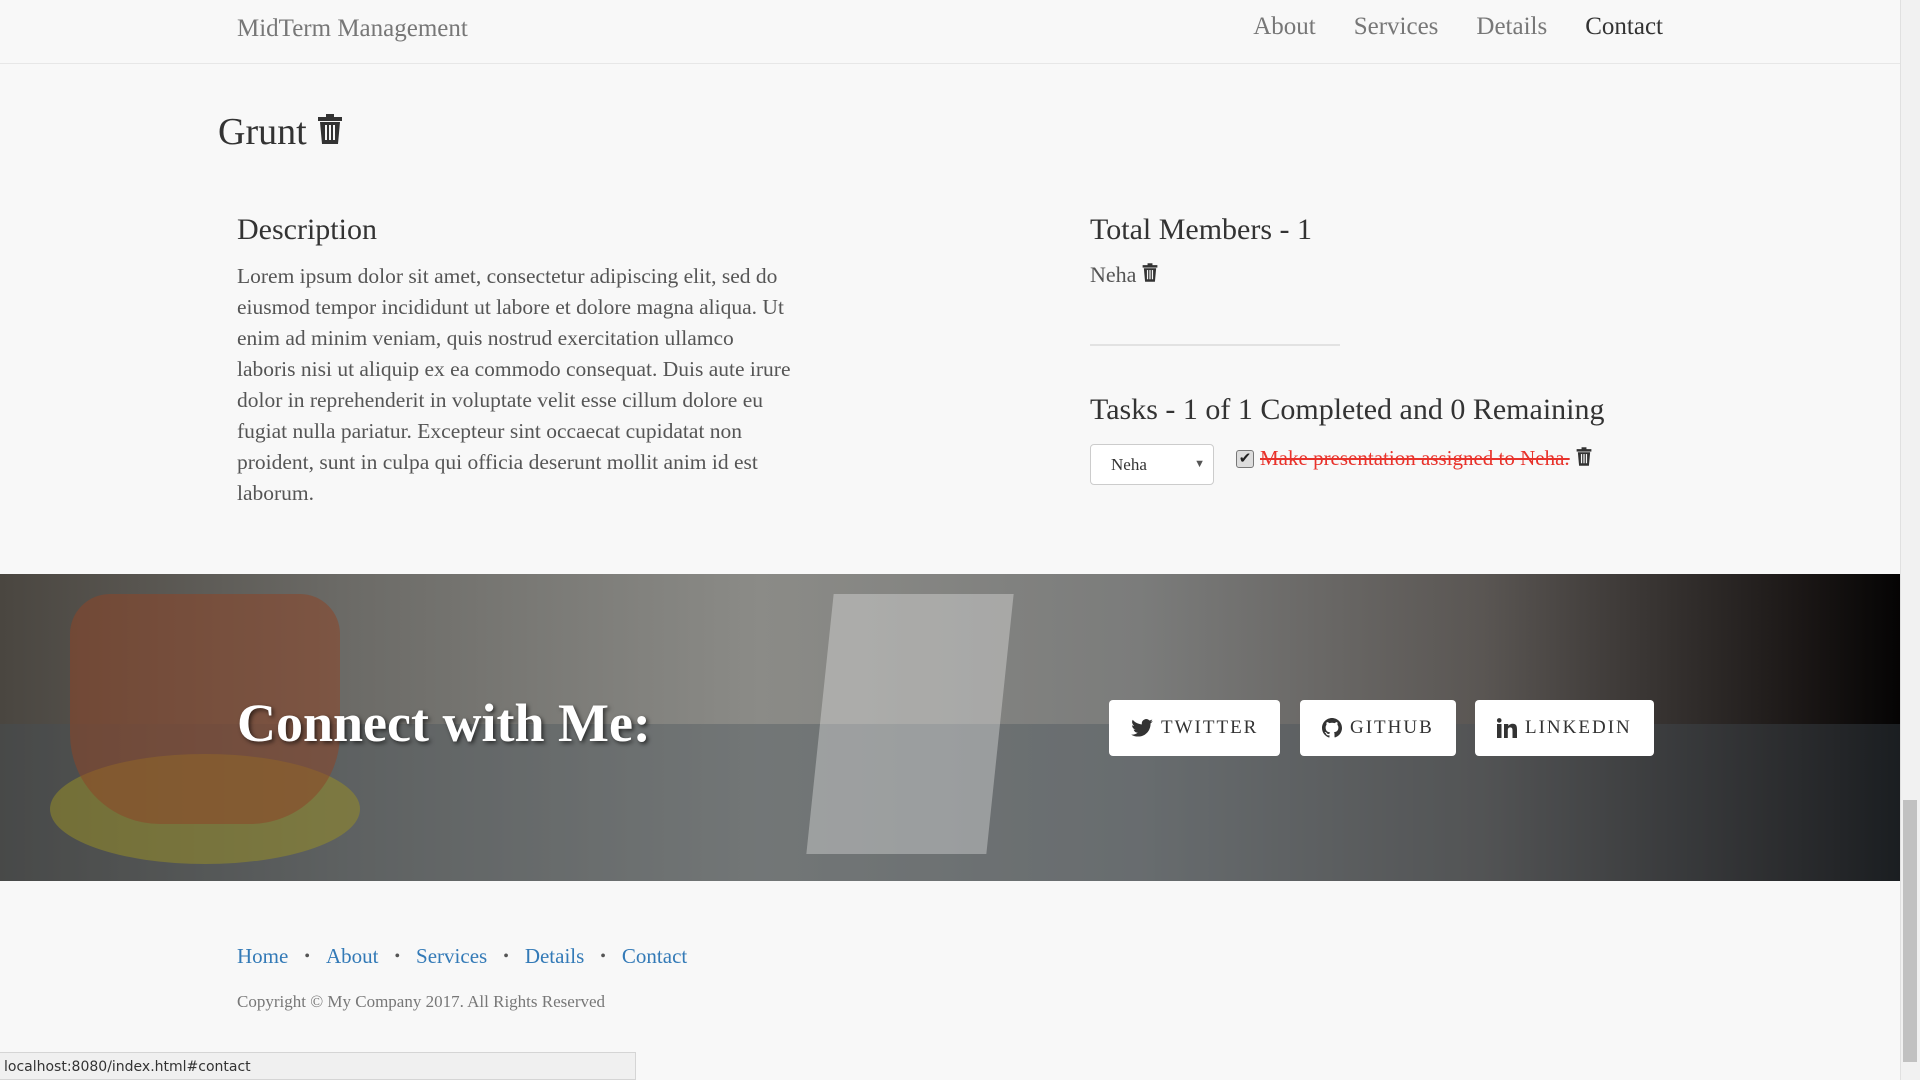  I want to click on assignee-select: Neha ▼, so click(1152, 464).